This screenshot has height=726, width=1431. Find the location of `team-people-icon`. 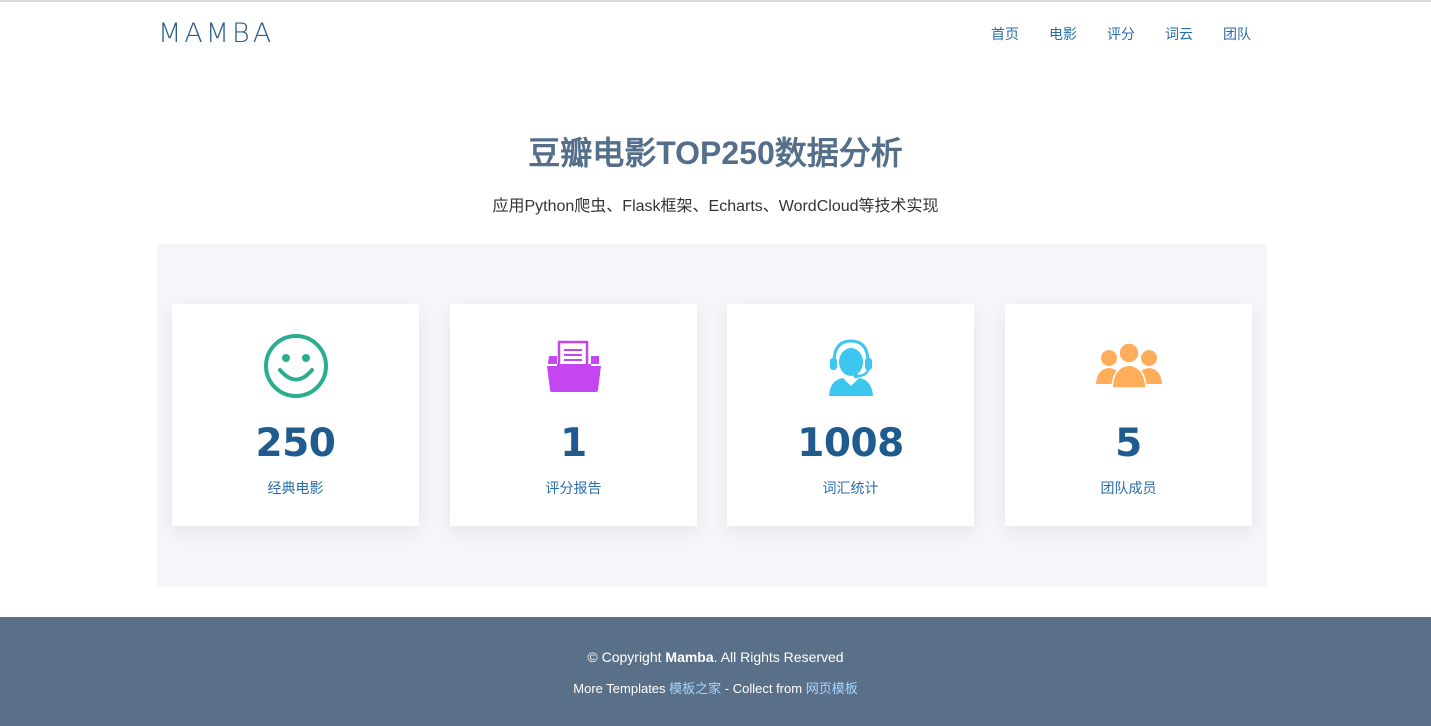

team-people-icon is located at coordinates (1128, 366).